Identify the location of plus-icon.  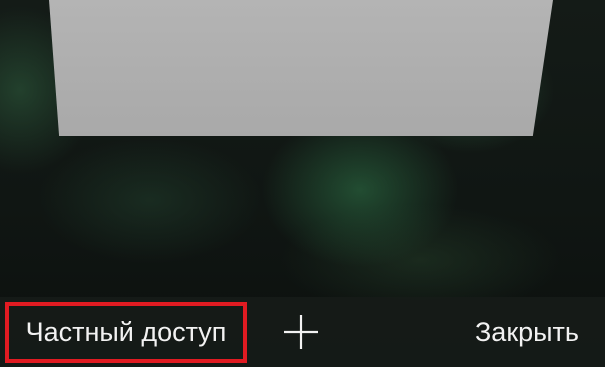
(301, 332).